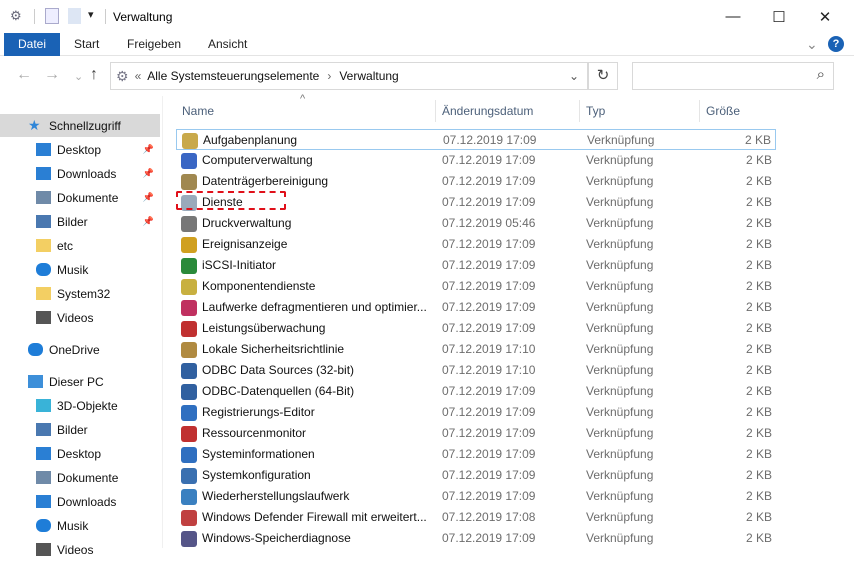  I want to click on sidebar-item: etc, so click(80, 245).